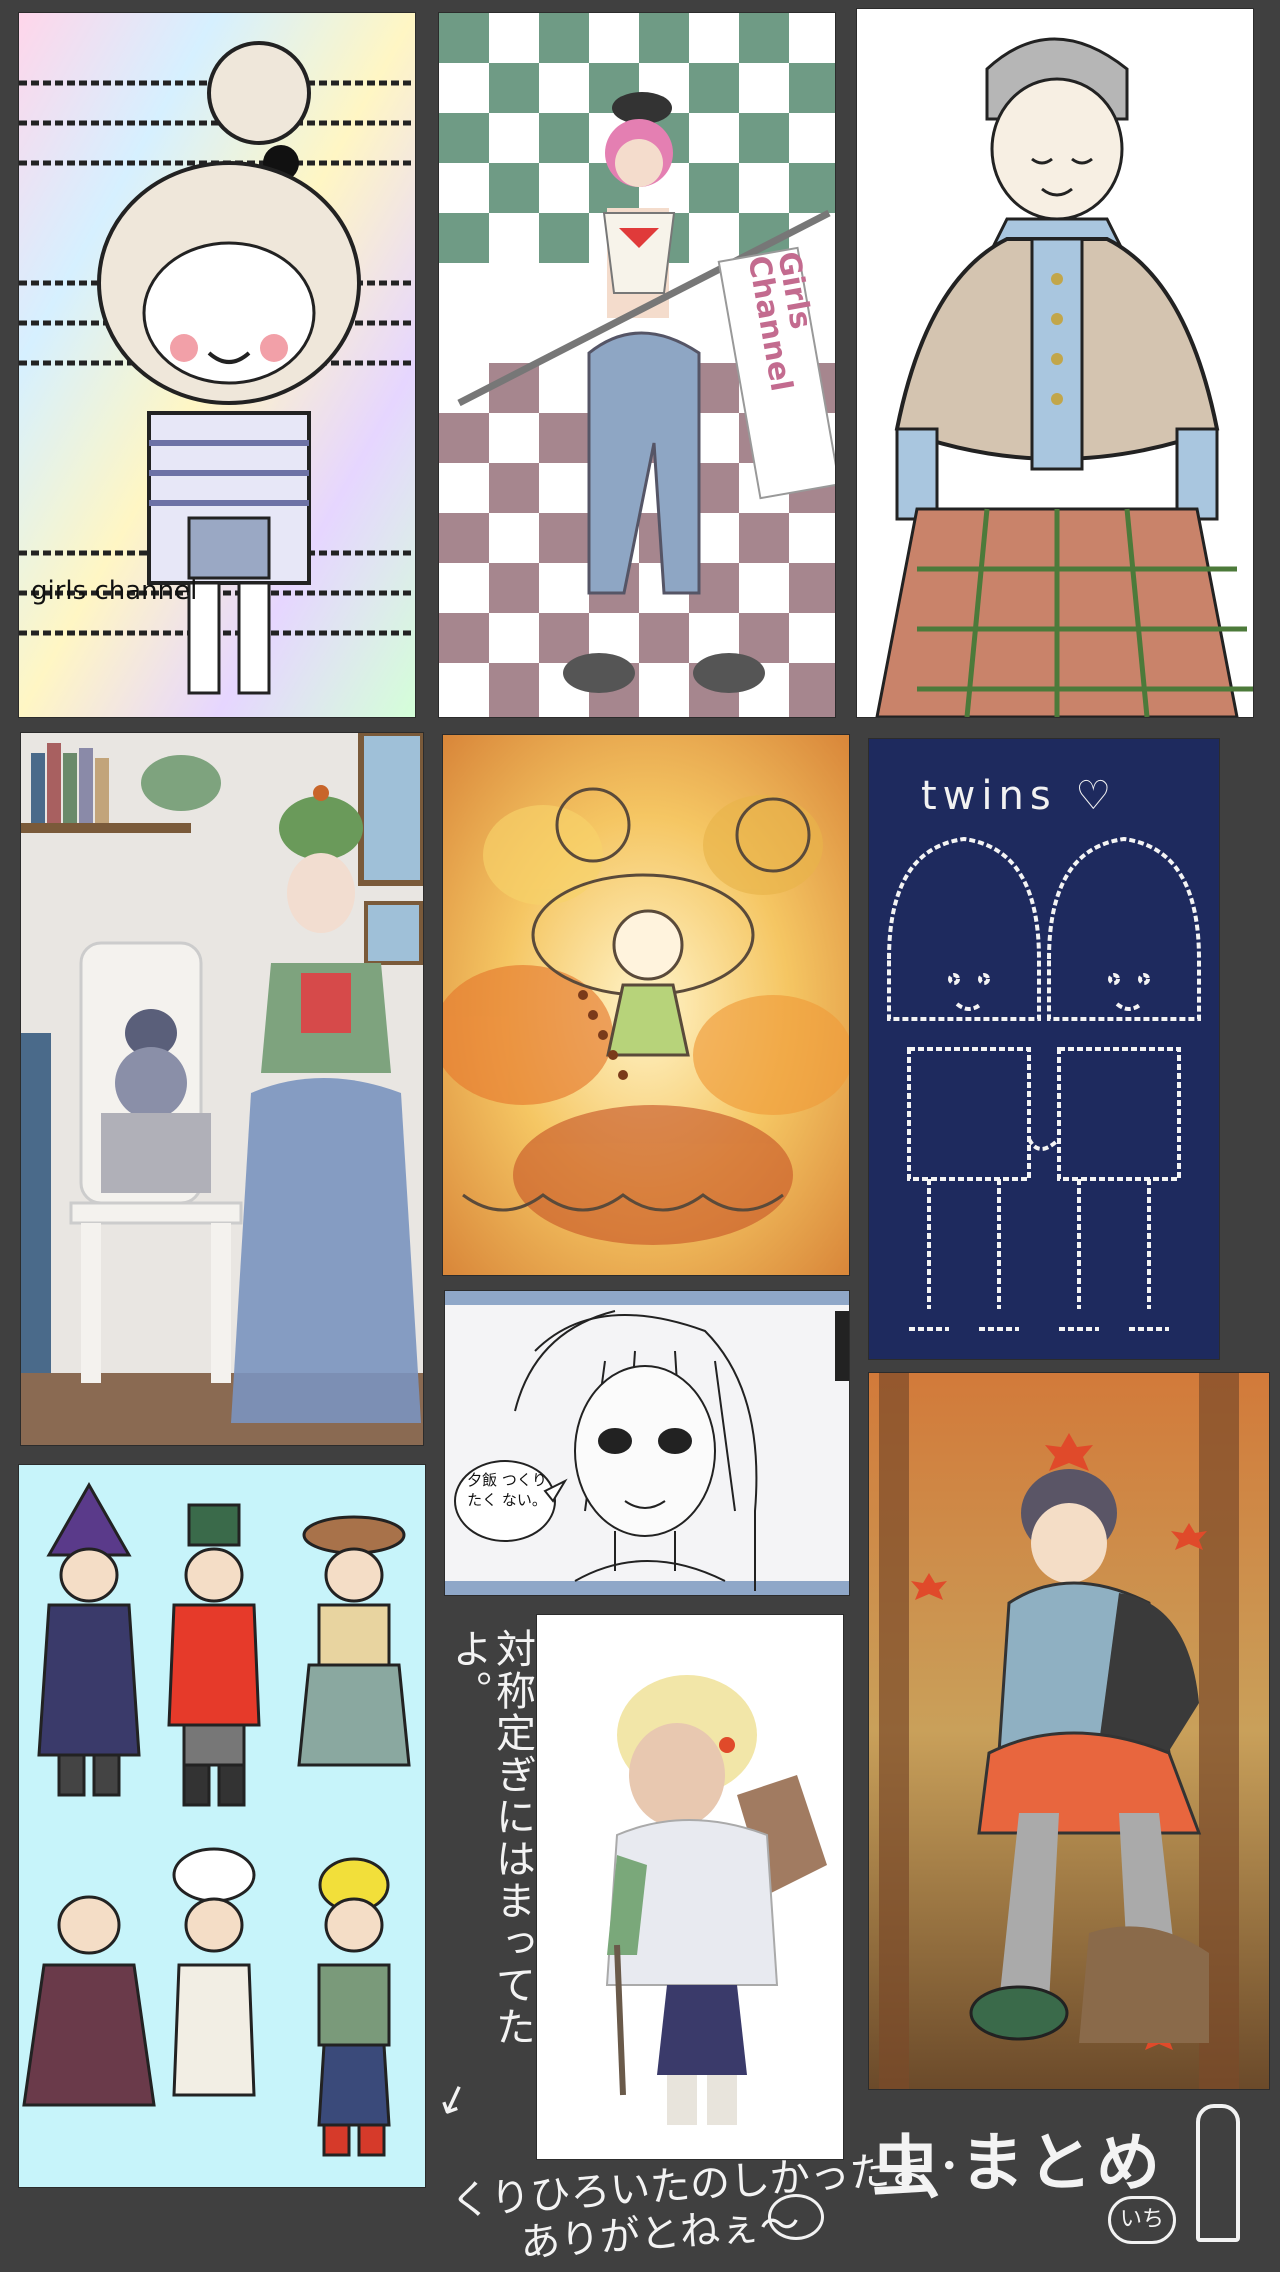 The image size is (1280, 2272). I want to click on illustration-old-woman-basket, so click(690, 1887).